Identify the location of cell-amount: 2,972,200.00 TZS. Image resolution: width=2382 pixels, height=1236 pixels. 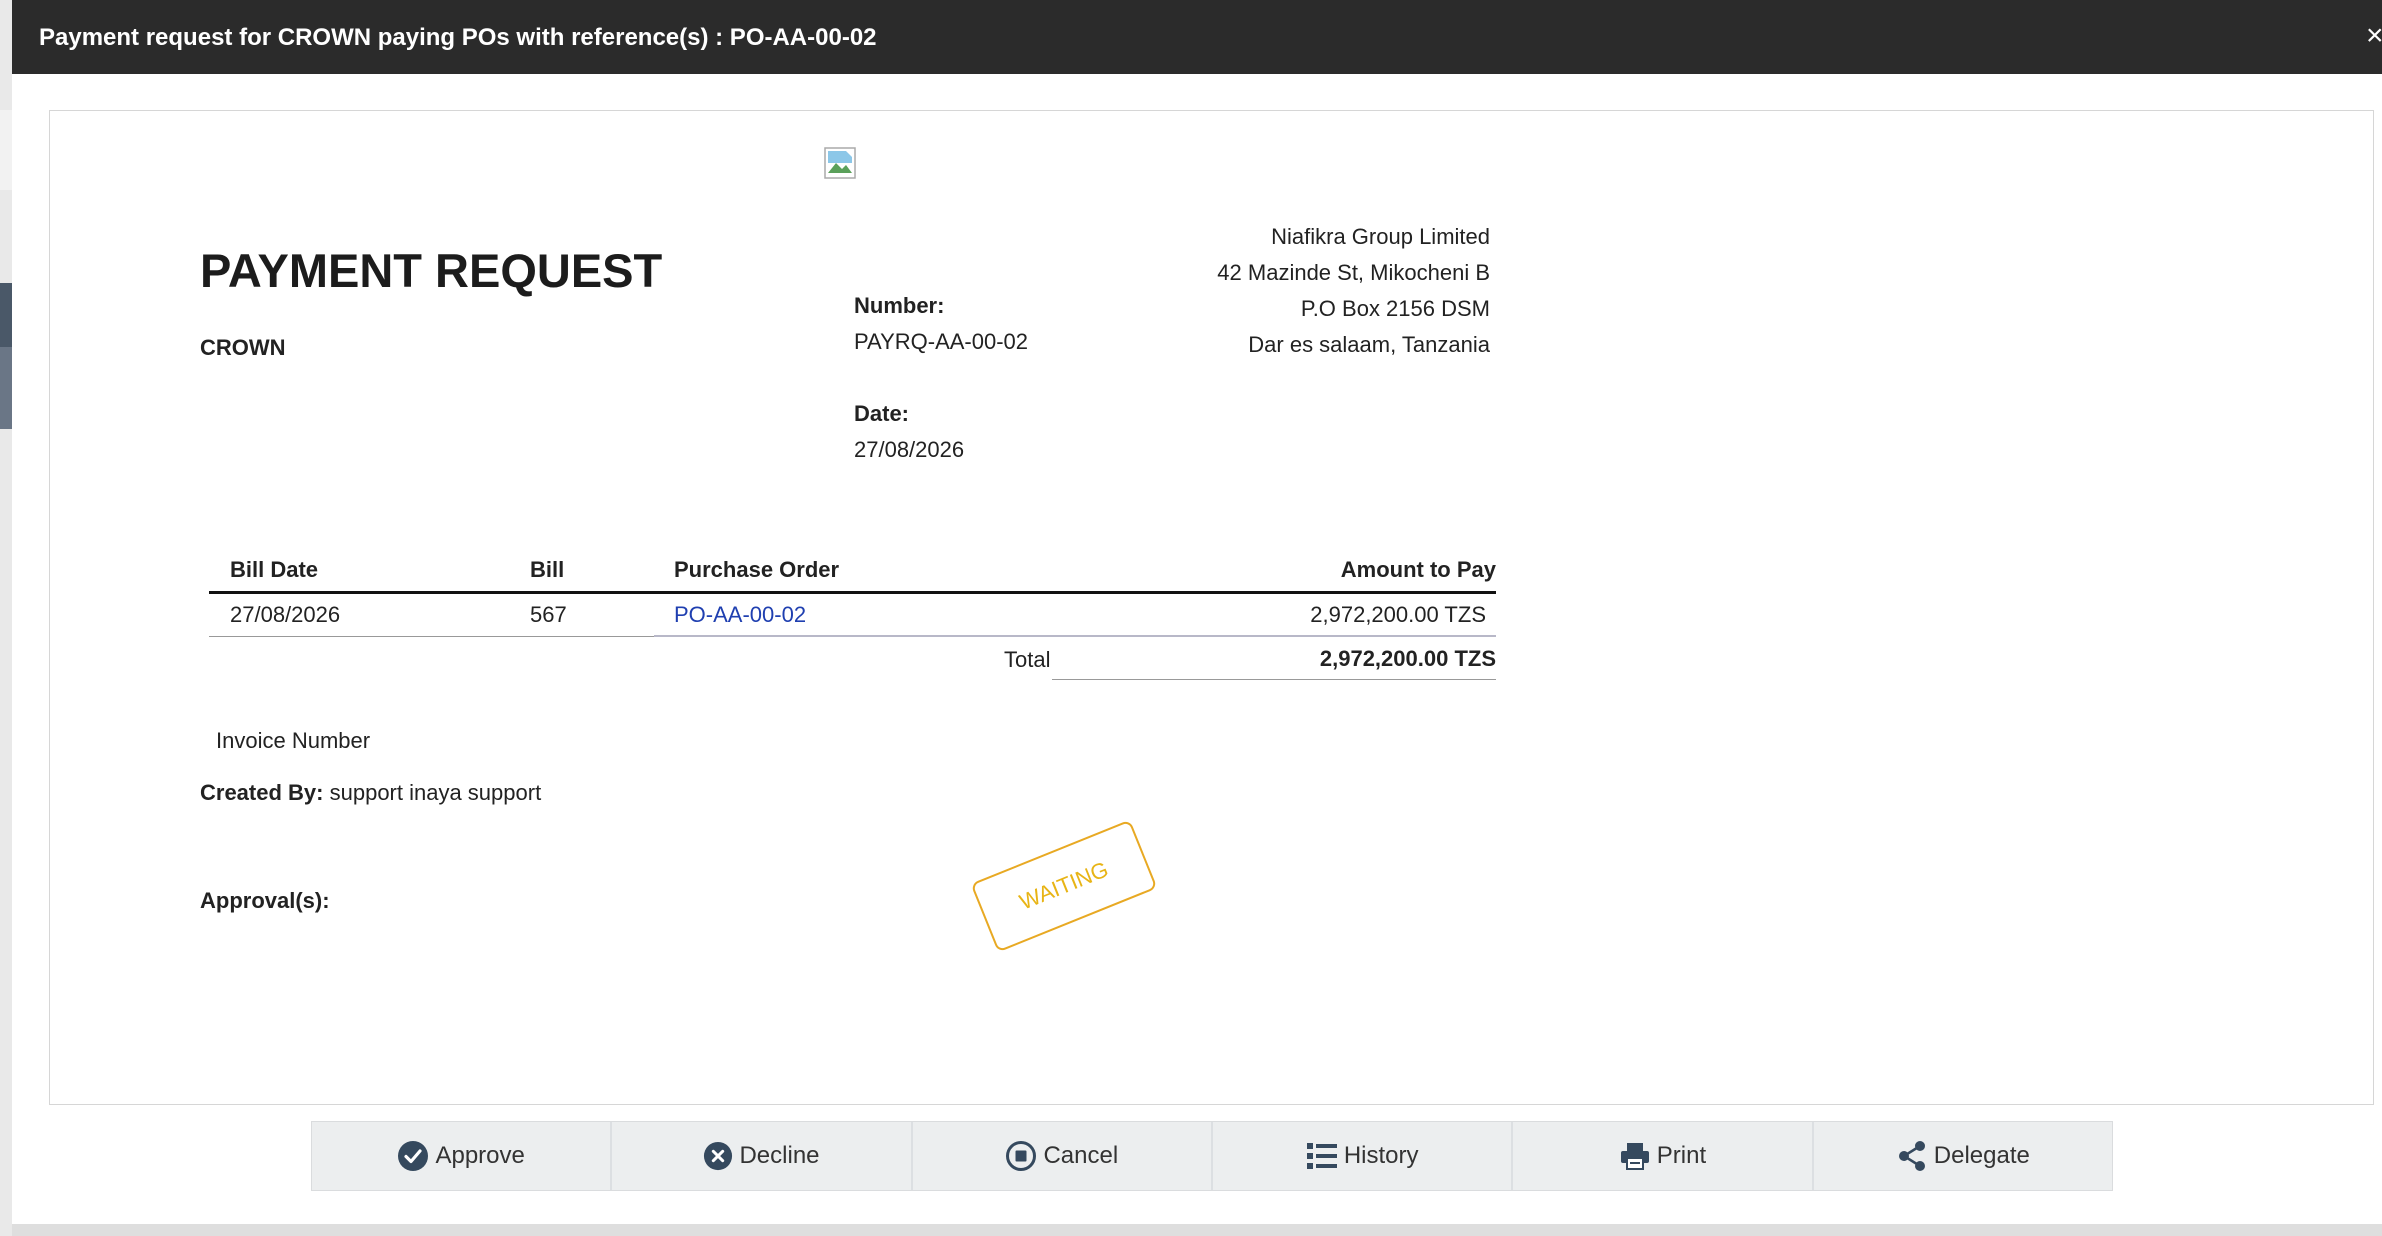
(1398, 614).